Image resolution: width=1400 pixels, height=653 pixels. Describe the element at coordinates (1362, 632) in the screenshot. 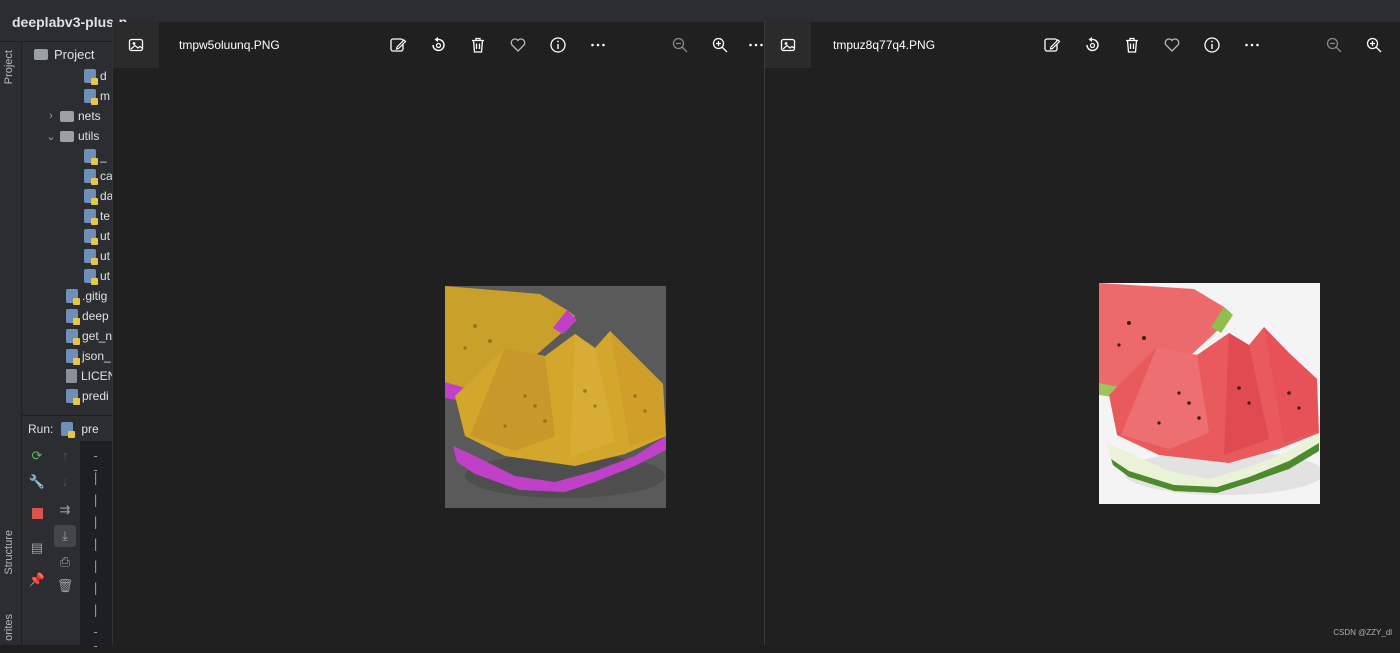

I see `watermark: CSDN @ZZY_dl` at that location.